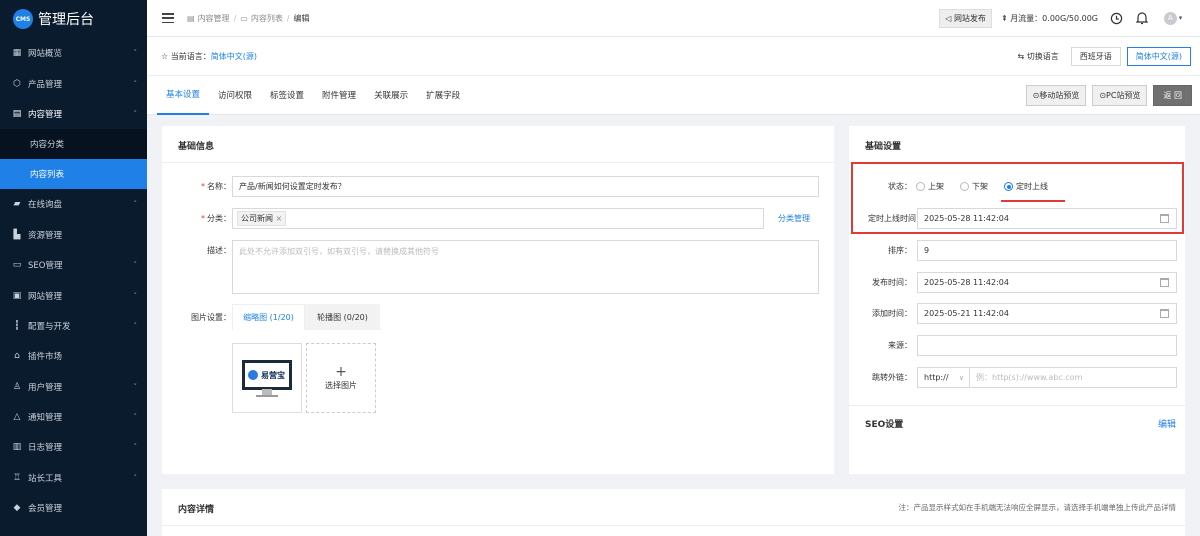 Image resolution: width=1200 pixels, height=536 pixels. What do you see at coordinates (73, 204) in the screenshot?
I see `sidebar-item: ▰ 在线询盘 ˅` at bounding box center [73, 204].